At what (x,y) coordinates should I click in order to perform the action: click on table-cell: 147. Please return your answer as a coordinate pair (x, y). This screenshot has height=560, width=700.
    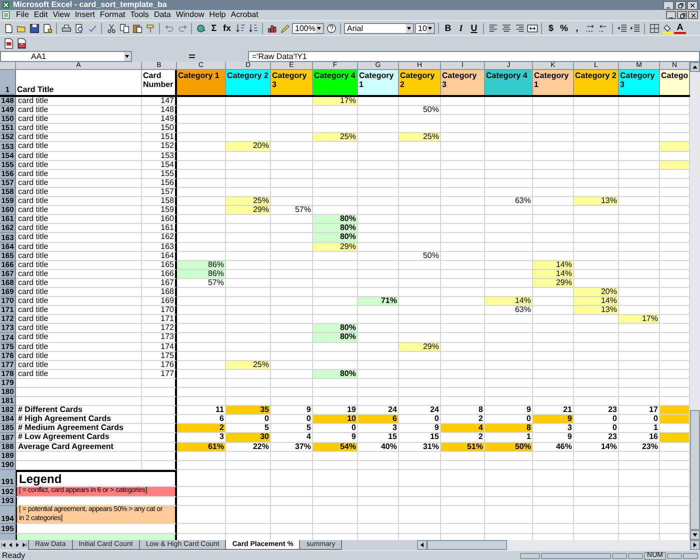
    Looking at the image, I should click on (159, 101).